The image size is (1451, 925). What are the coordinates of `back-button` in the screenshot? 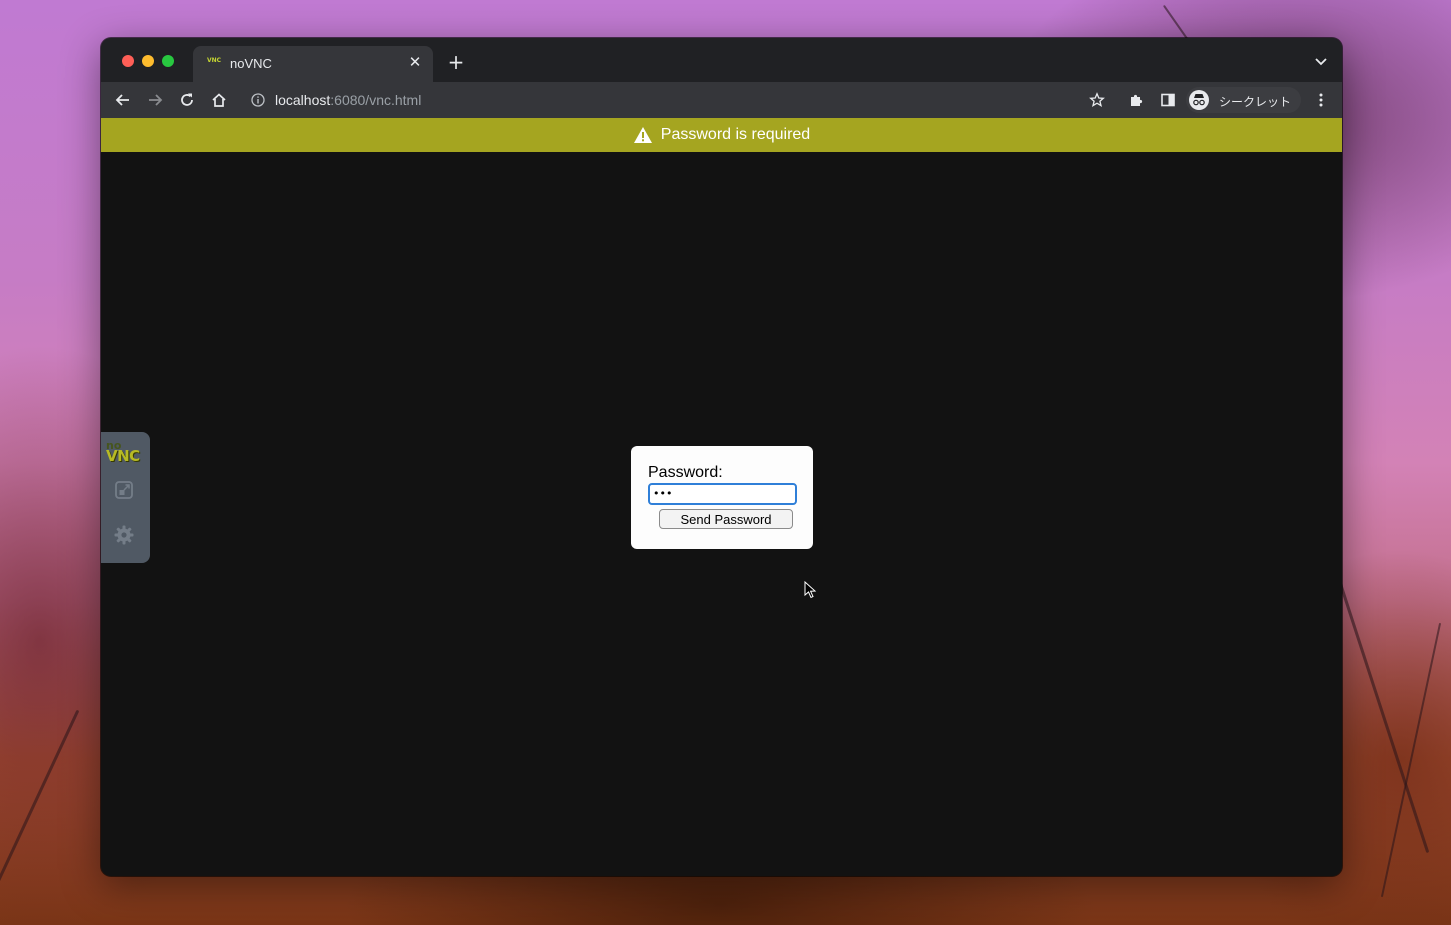 It's located at (123, 100).